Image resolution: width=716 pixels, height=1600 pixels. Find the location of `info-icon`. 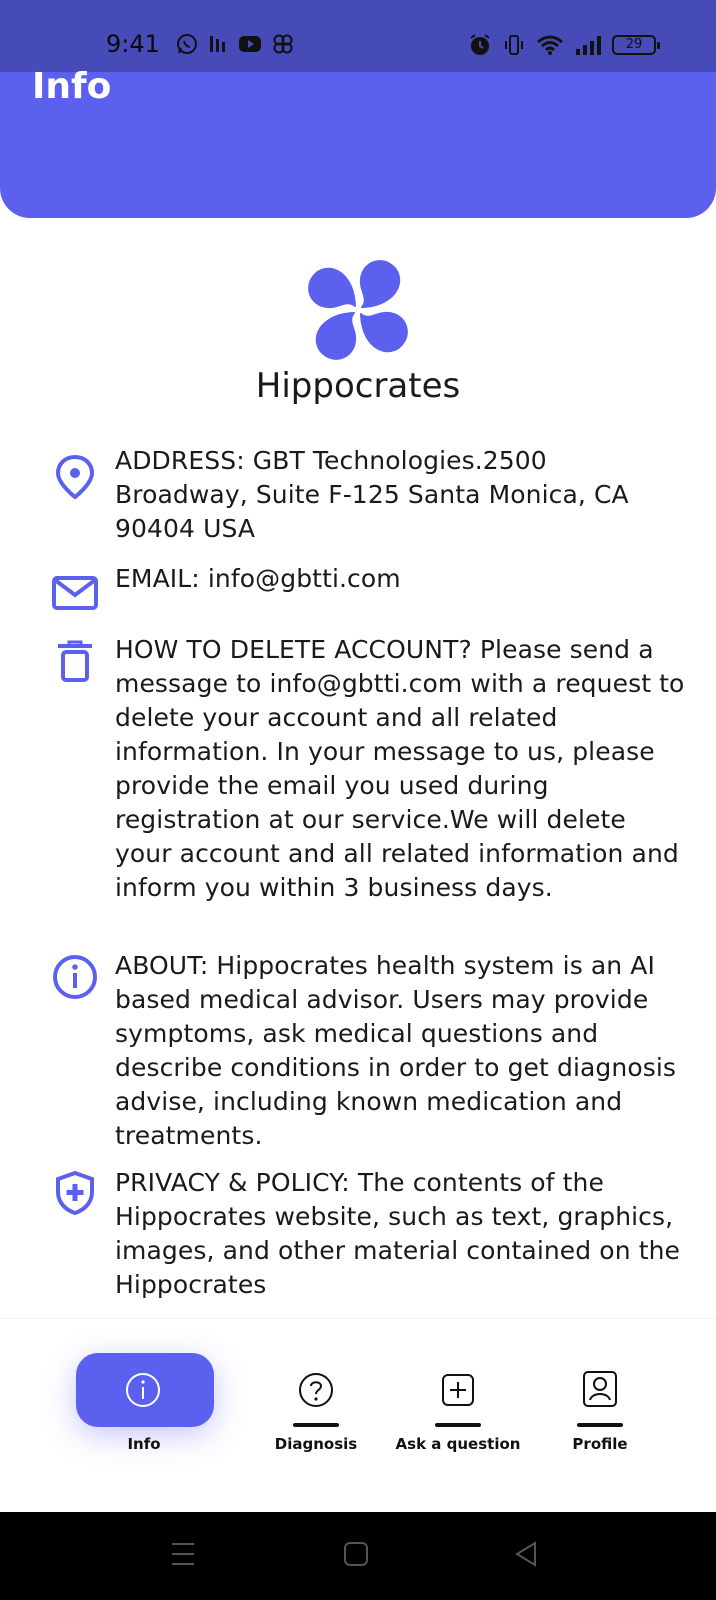

info-icon is located at coordinates (143, 1390).